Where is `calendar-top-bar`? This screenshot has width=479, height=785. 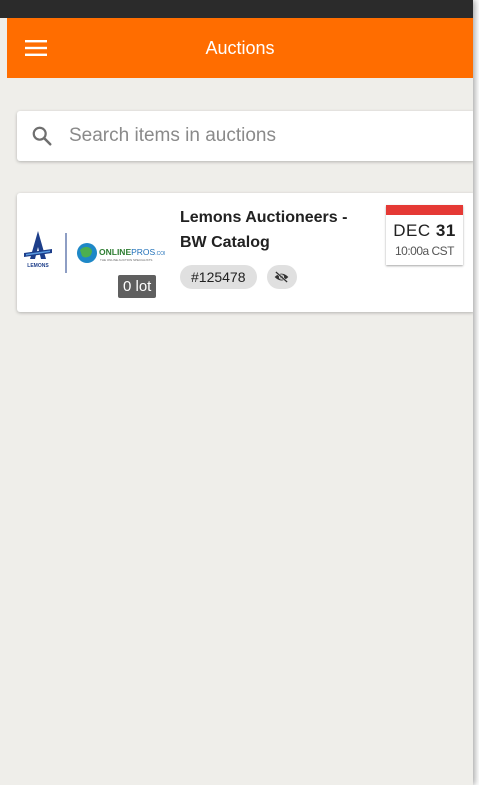
calendar-top-bar is located at coordinates (424, 210).